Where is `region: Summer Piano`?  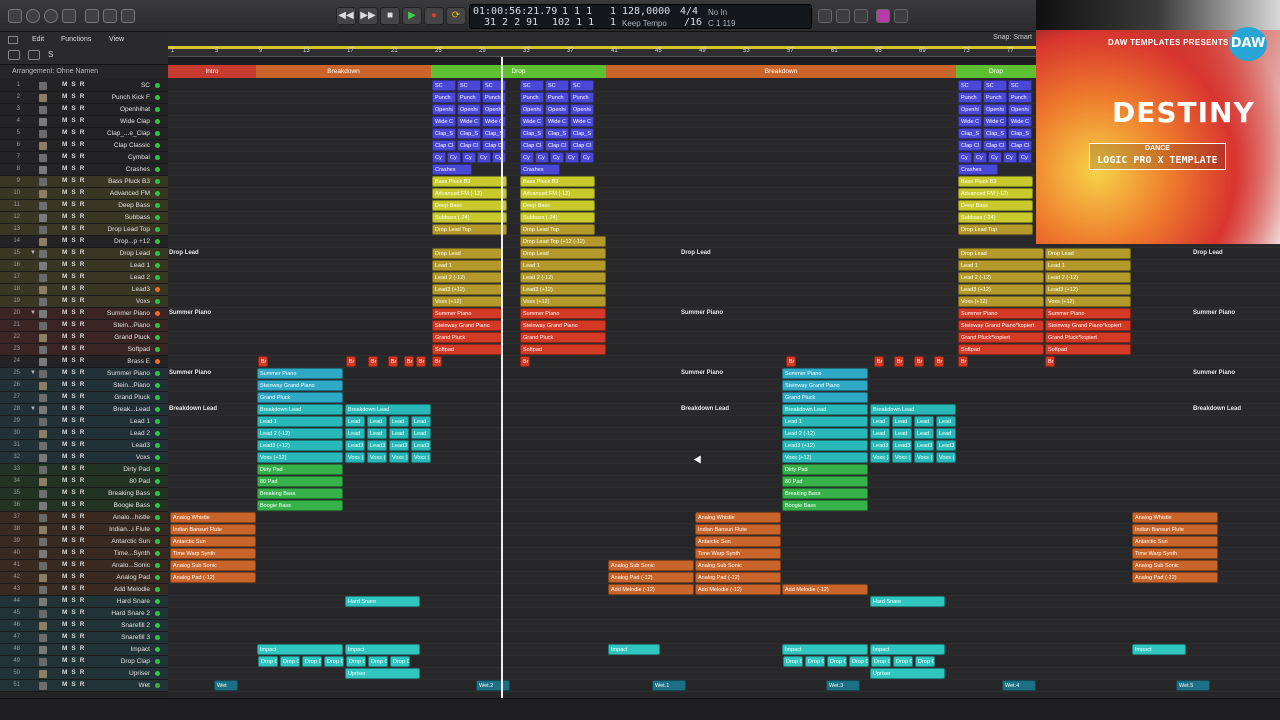
region: Summer Piano is located at coordinates (1001, 313).